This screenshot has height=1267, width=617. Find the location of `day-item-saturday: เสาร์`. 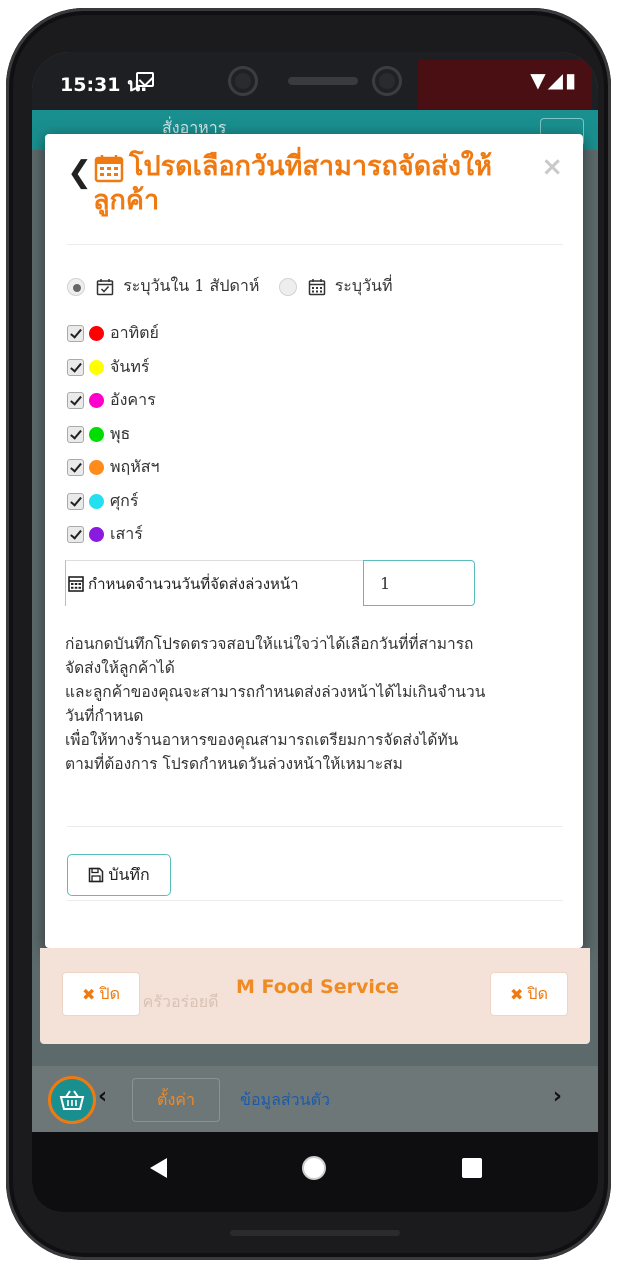

day-item-saturday: เสาร์ is located at coordinates (113, 535).